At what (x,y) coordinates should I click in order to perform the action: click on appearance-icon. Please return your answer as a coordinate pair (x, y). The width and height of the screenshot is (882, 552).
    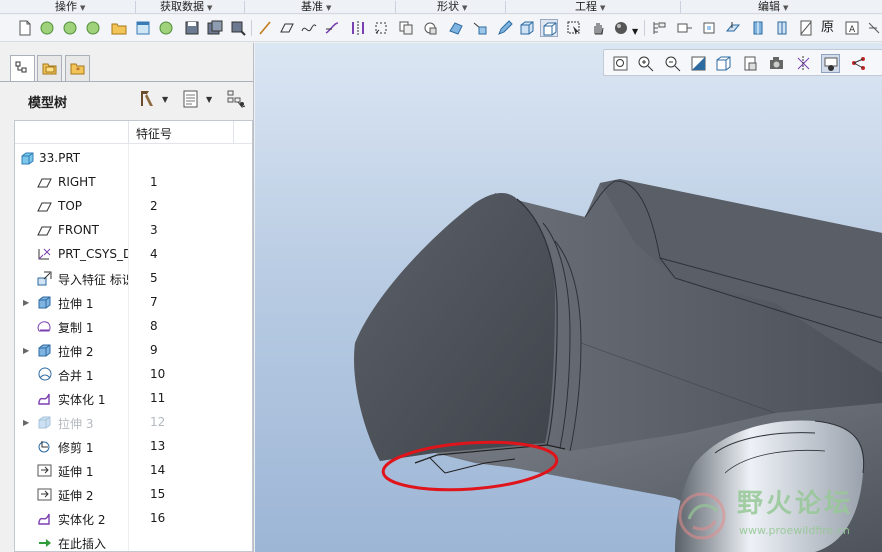
    Looking at the image, I should click on (659, 28).